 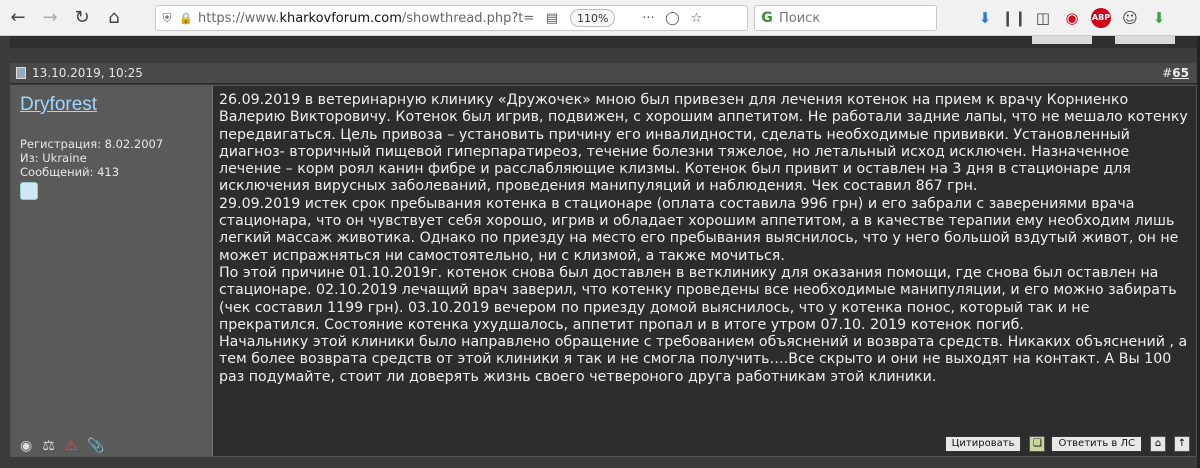 What do you see at coordinates (845, 18) in the screenshot?
I see `search-field: G Поиск` at bounding box center [845, 18].